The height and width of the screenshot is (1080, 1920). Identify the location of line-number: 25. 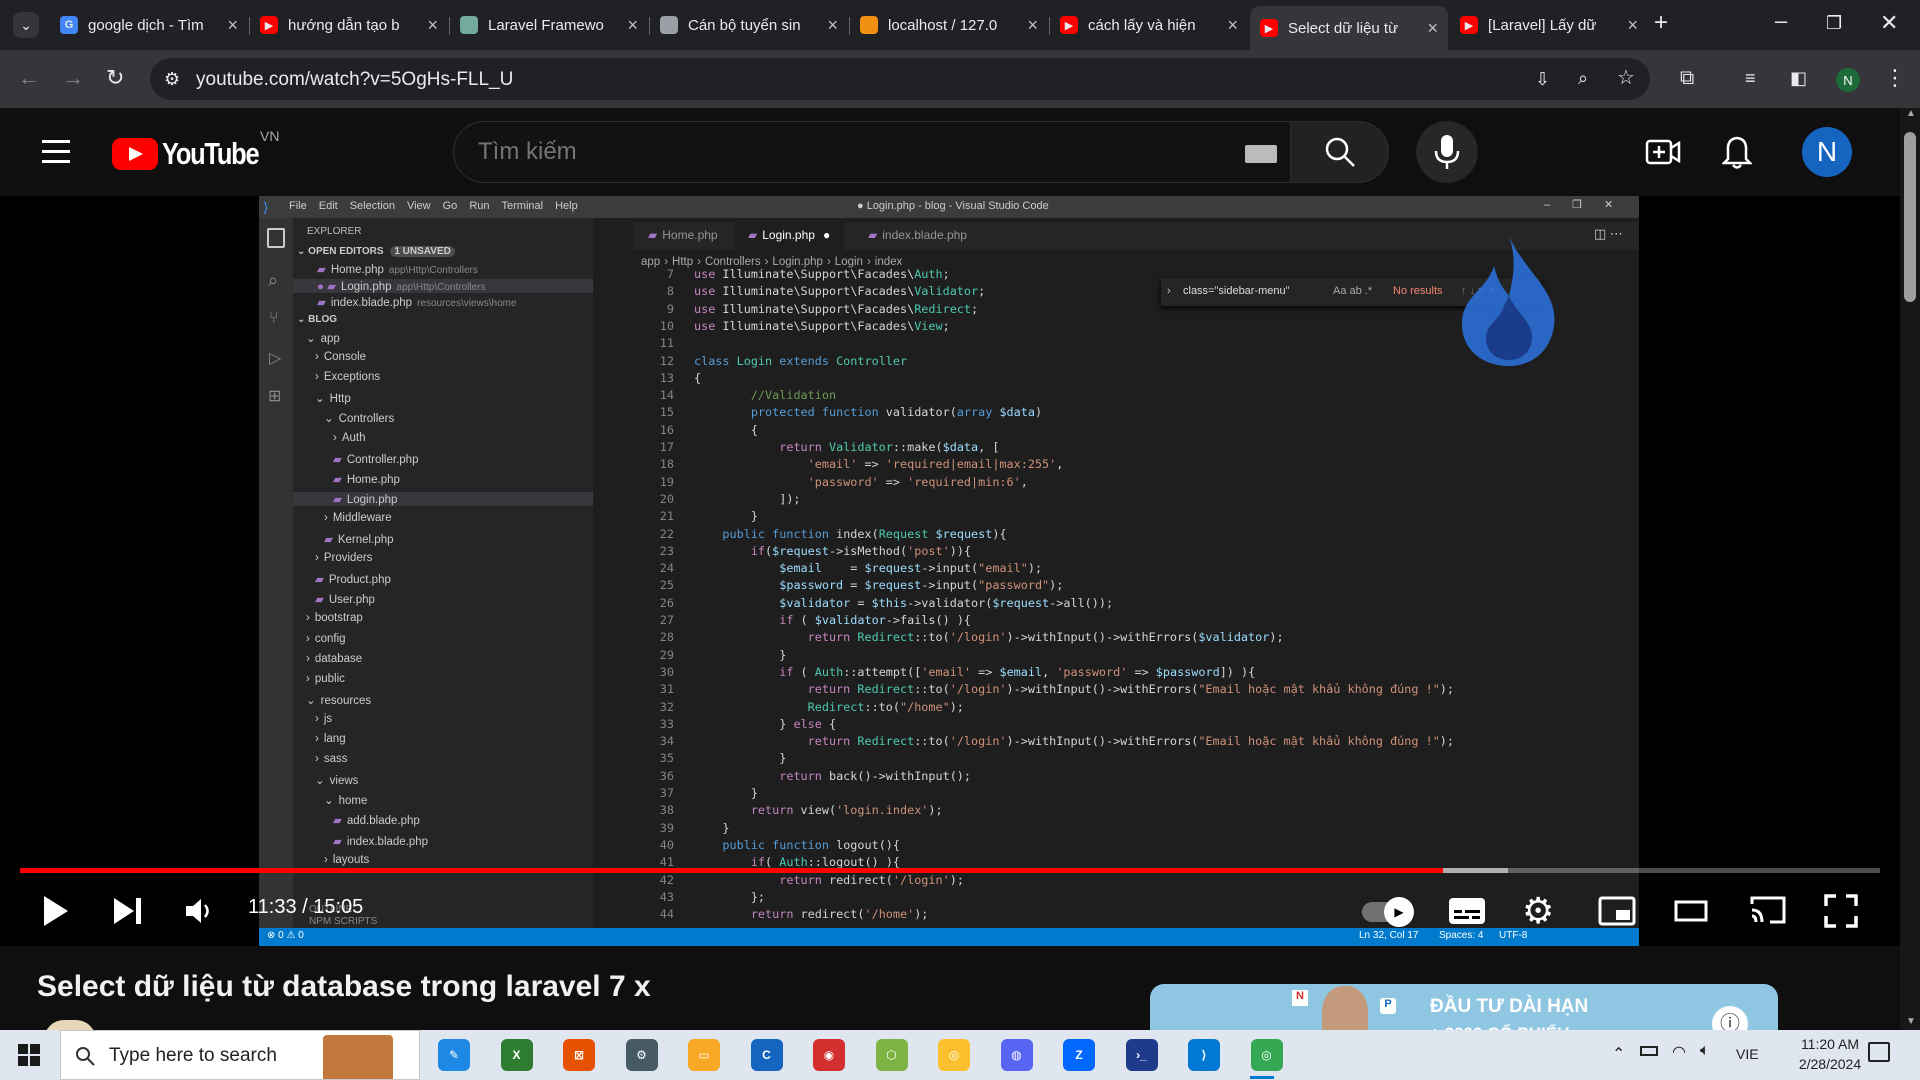
(666, 585).